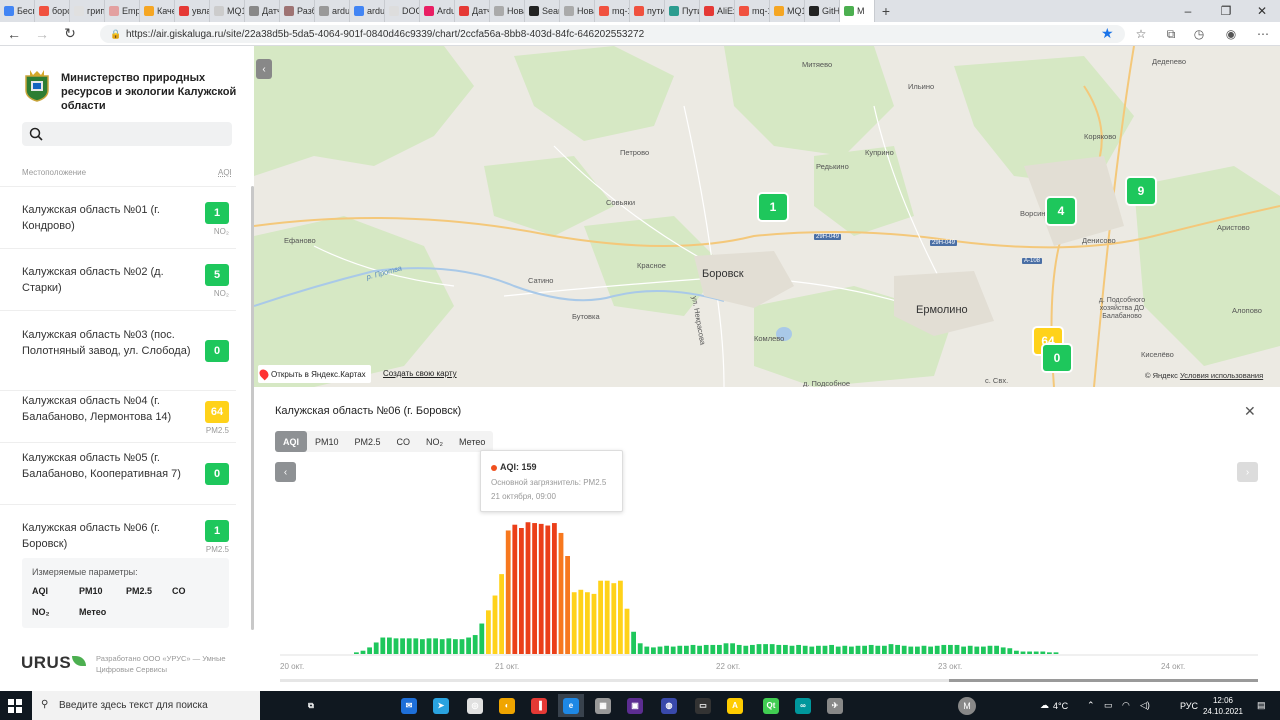 Image resolution: width=1280 pixels, height=720 pixels. What do you see at coordinates (1199, 34) in the screenshot?
I see `history-icon: ◷` at bounding box center [1199, 34].